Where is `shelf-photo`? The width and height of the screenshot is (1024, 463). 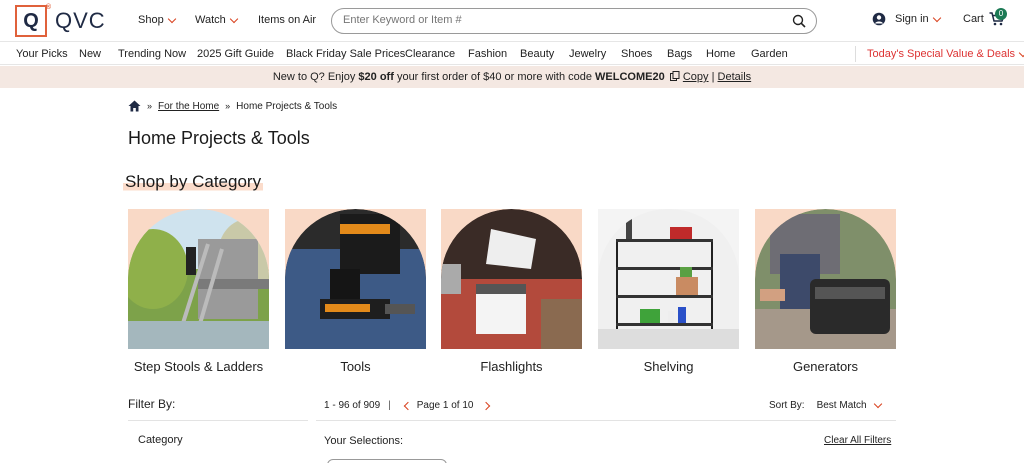 shelf-photo is located at coordinates (668, 279).